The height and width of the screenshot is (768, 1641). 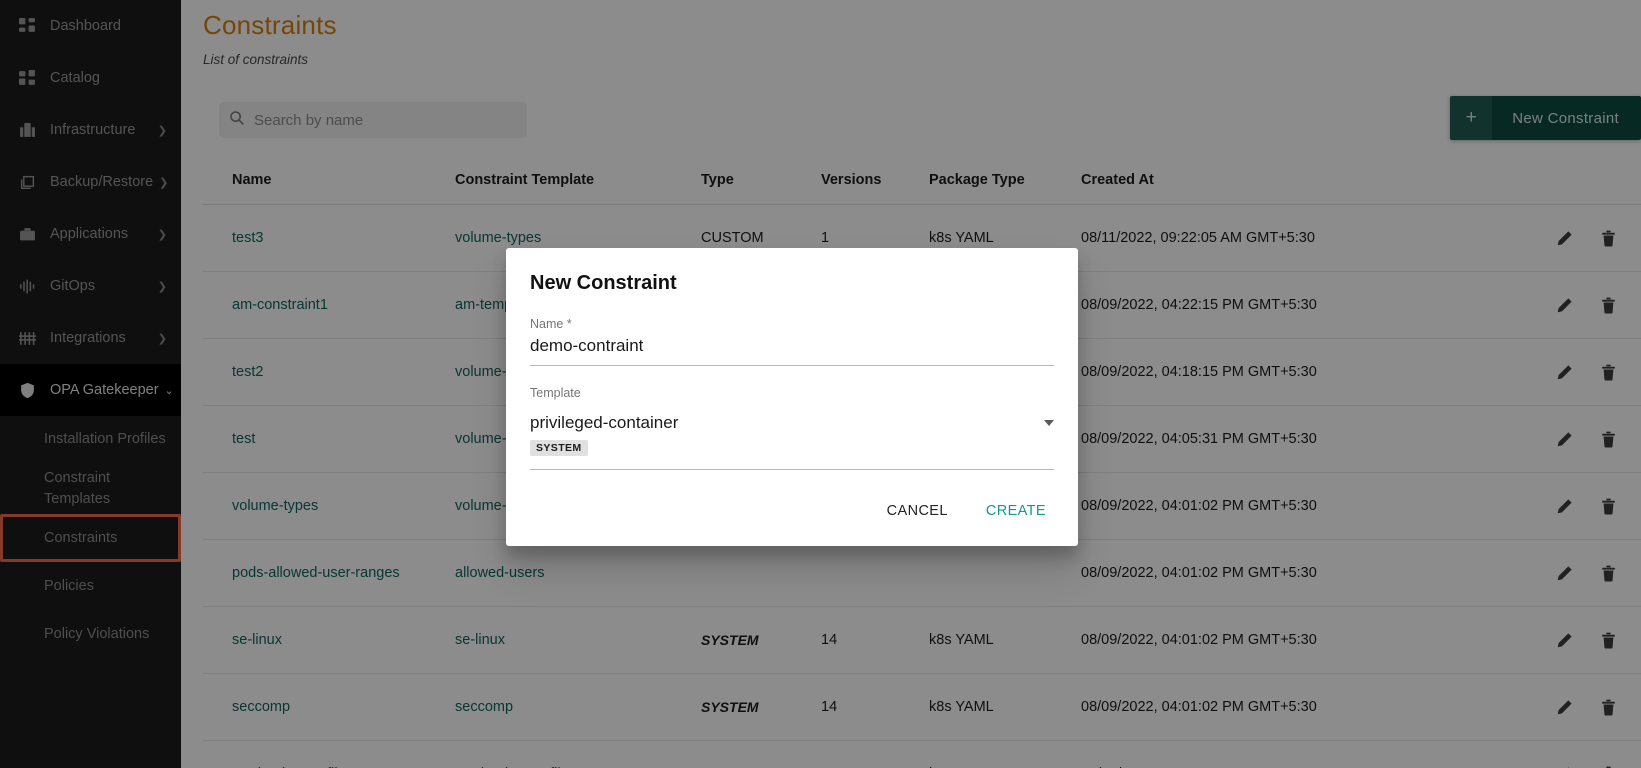 I want to click on chevron-down-icon, so click(x=1049, y=423).